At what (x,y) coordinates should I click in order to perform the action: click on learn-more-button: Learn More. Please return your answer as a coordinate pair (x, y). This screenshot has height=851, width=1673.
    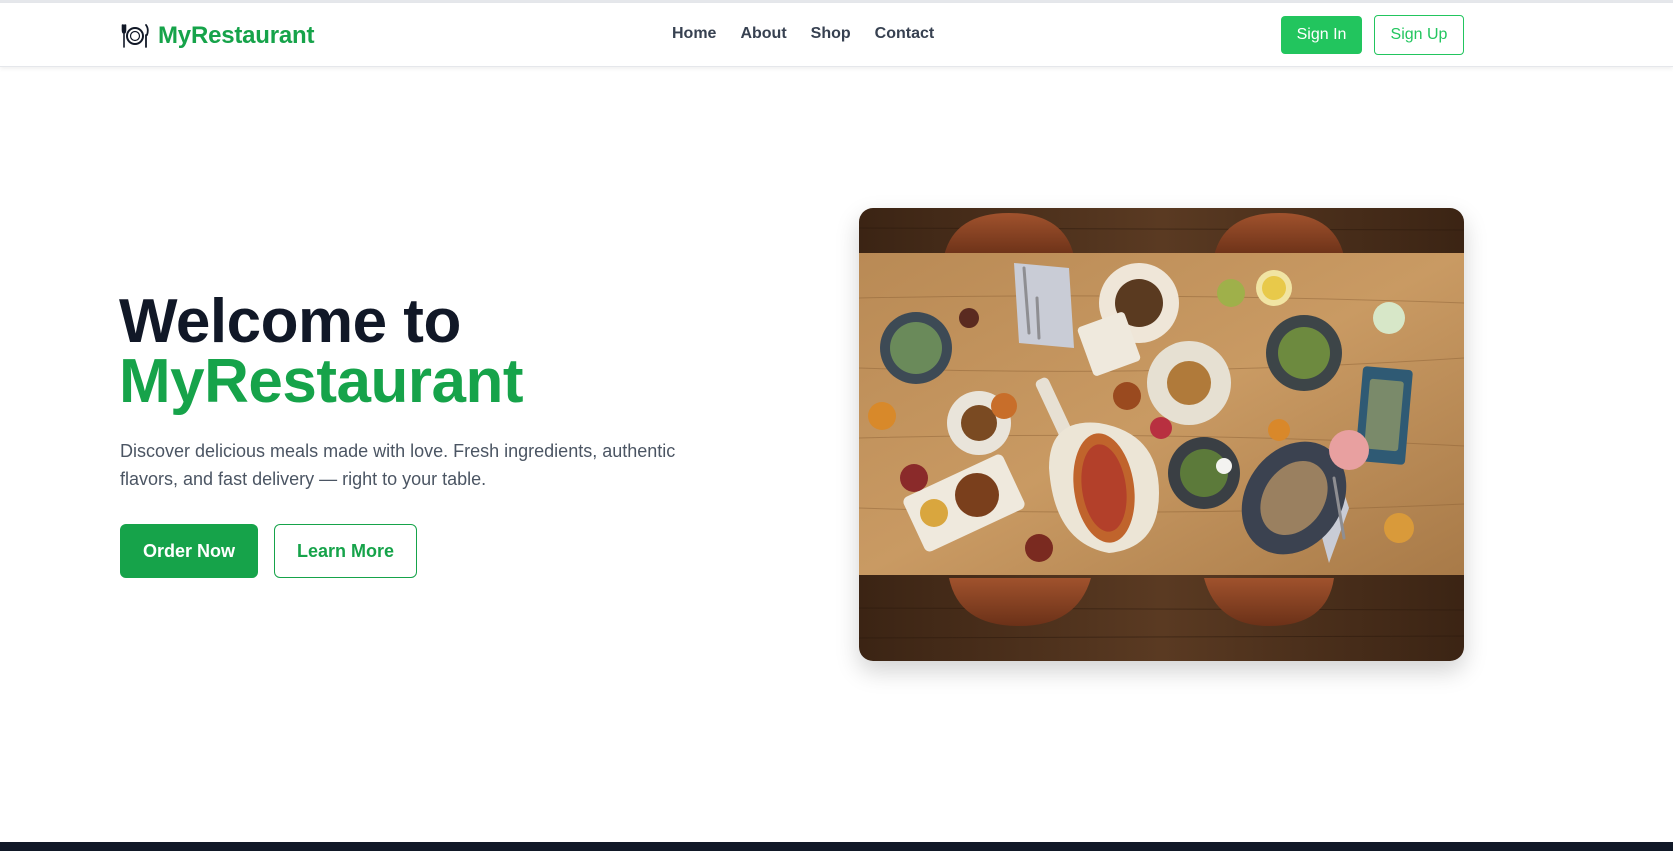
    Looking at the image, I should click on (345, 551).